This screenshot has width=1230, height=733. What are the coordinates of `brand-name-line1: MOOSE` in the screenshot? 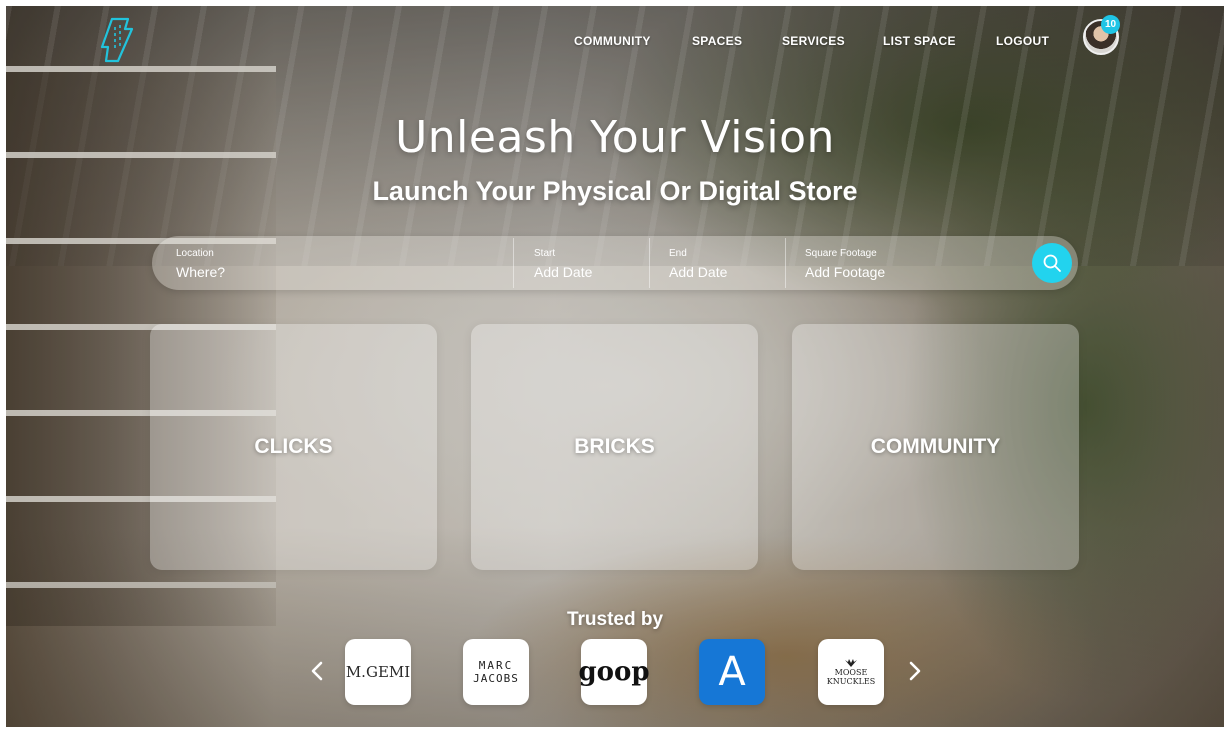 It's located at (851, 672).